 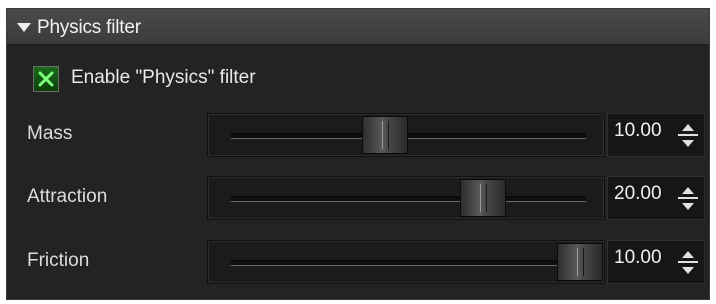 I want to click on panel-header: Physics filter, so click(x=358, y=27).